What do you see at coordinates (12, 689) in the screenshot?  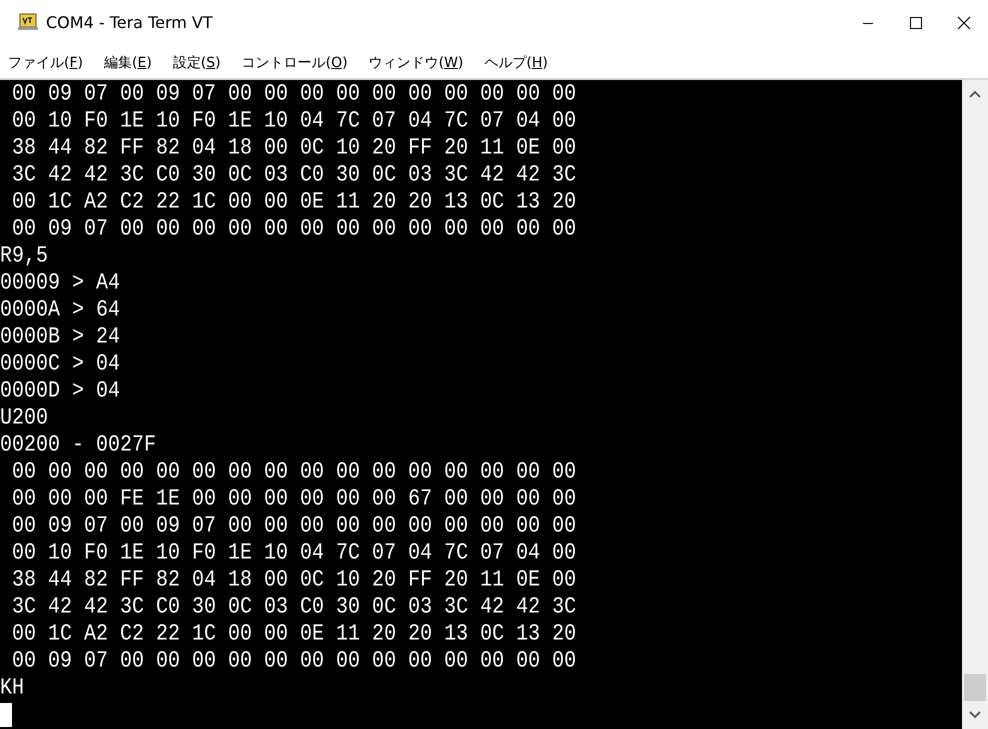 I see `terminal-line: KH` at bounding box center [12, 689].